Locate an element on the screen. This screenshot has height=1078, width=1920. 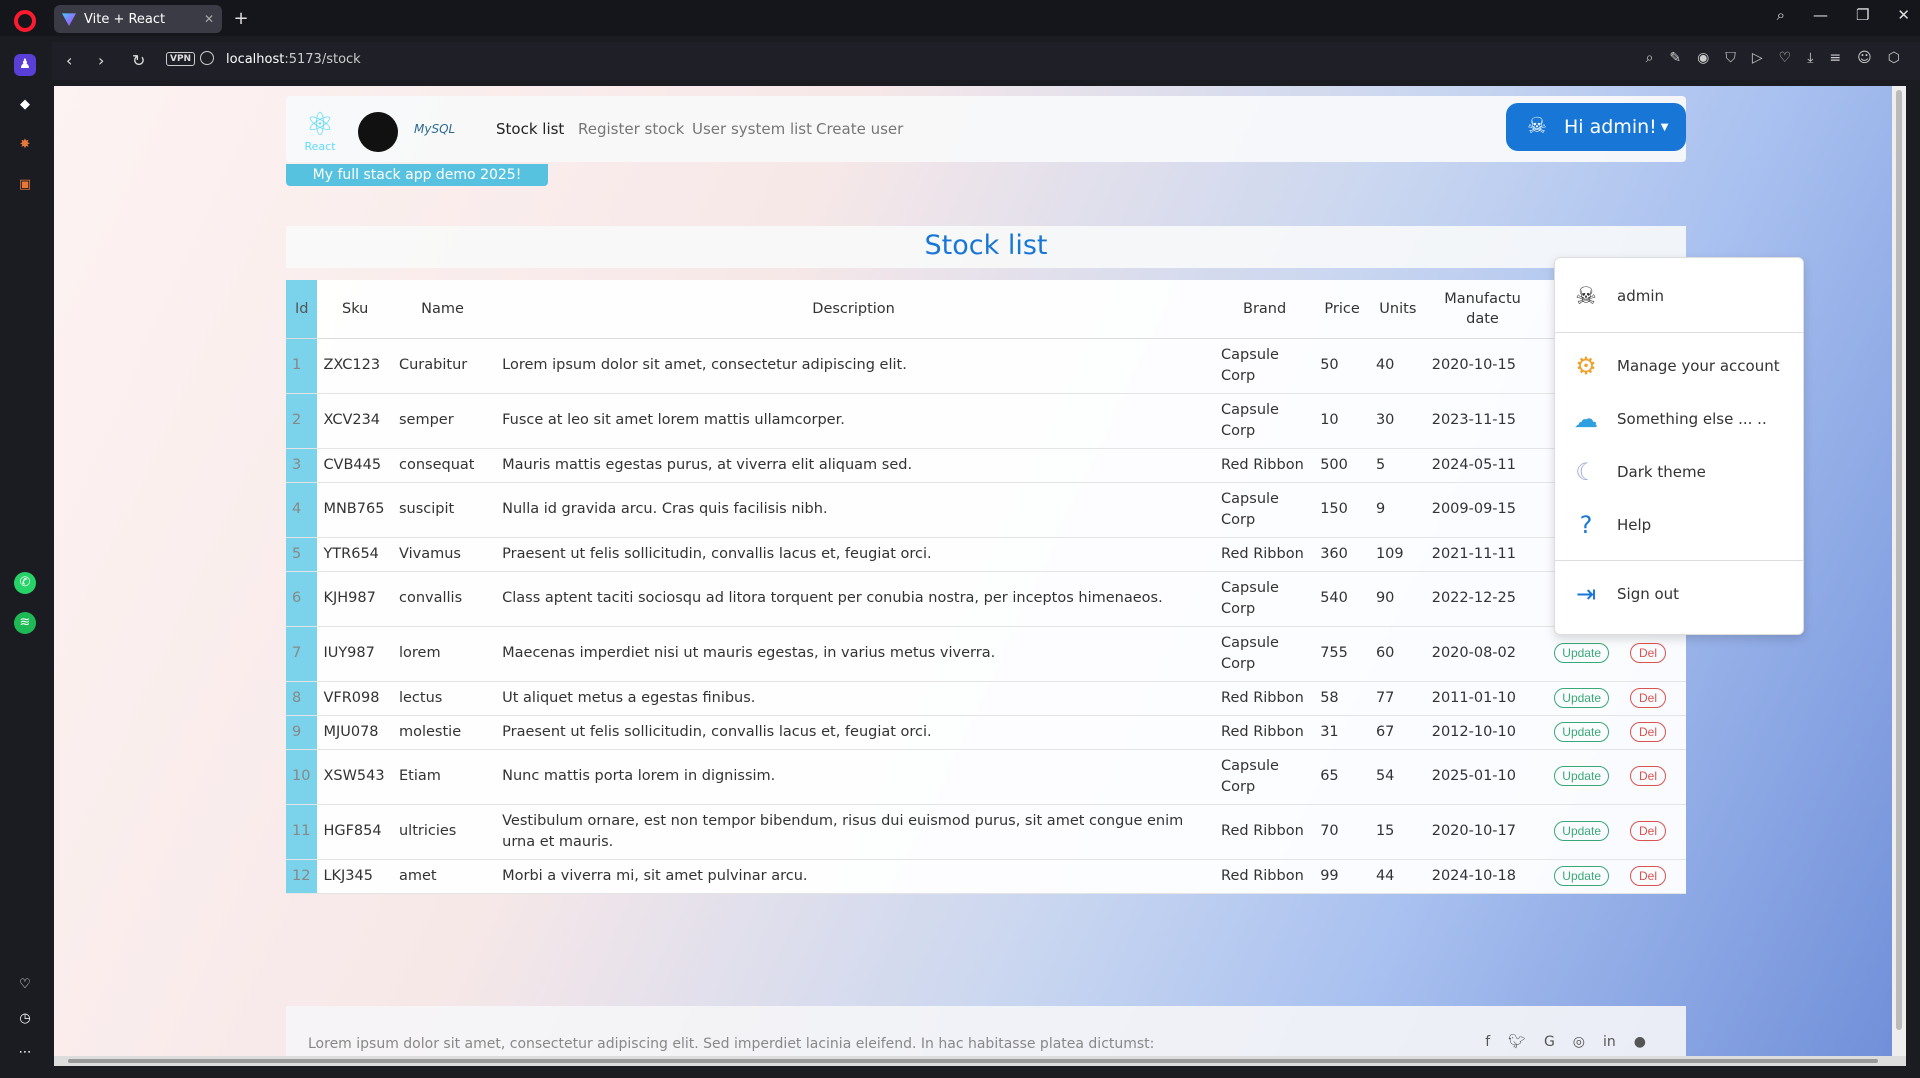
cell-date: 2020-10-17 is located at coordinates (1482, 832).